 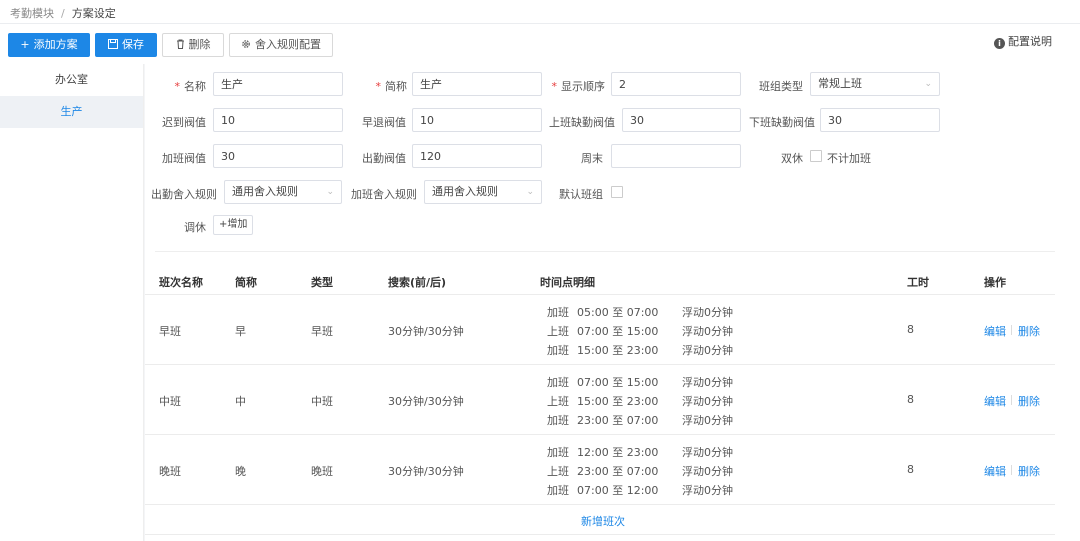 What do you see at coordinates (240, 471) in the screenshot?
I see `cell-shift-short: 晚` at bounding box center [240, 471].